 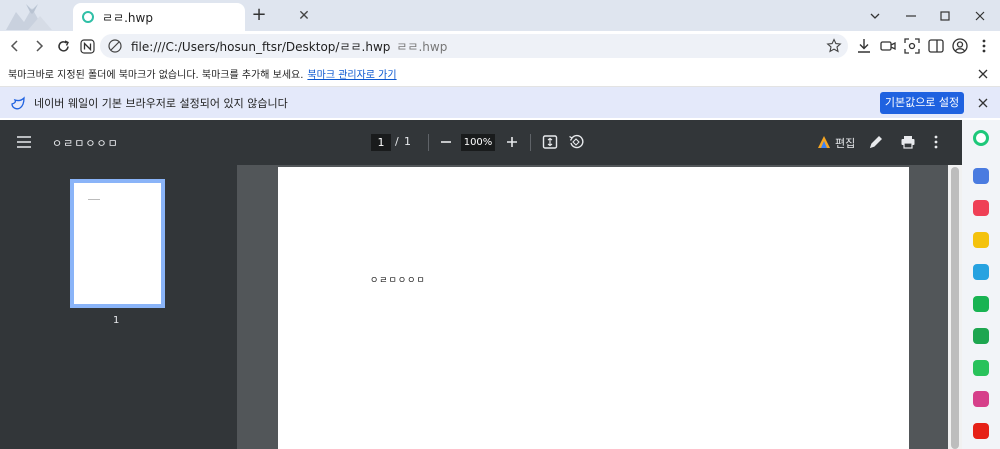 What do you see at coordinates (981, 431) in the screenshot?
I see `youtube-icon` at bounding box center [981, 431].